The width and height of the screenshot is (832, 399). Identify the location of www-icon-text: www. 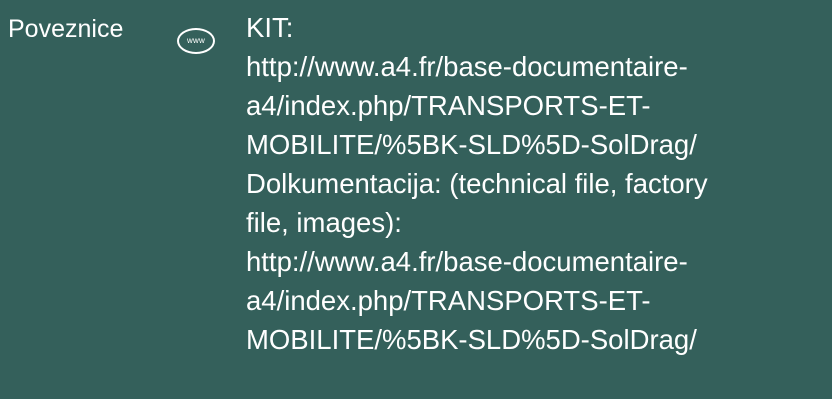
(196, 40).